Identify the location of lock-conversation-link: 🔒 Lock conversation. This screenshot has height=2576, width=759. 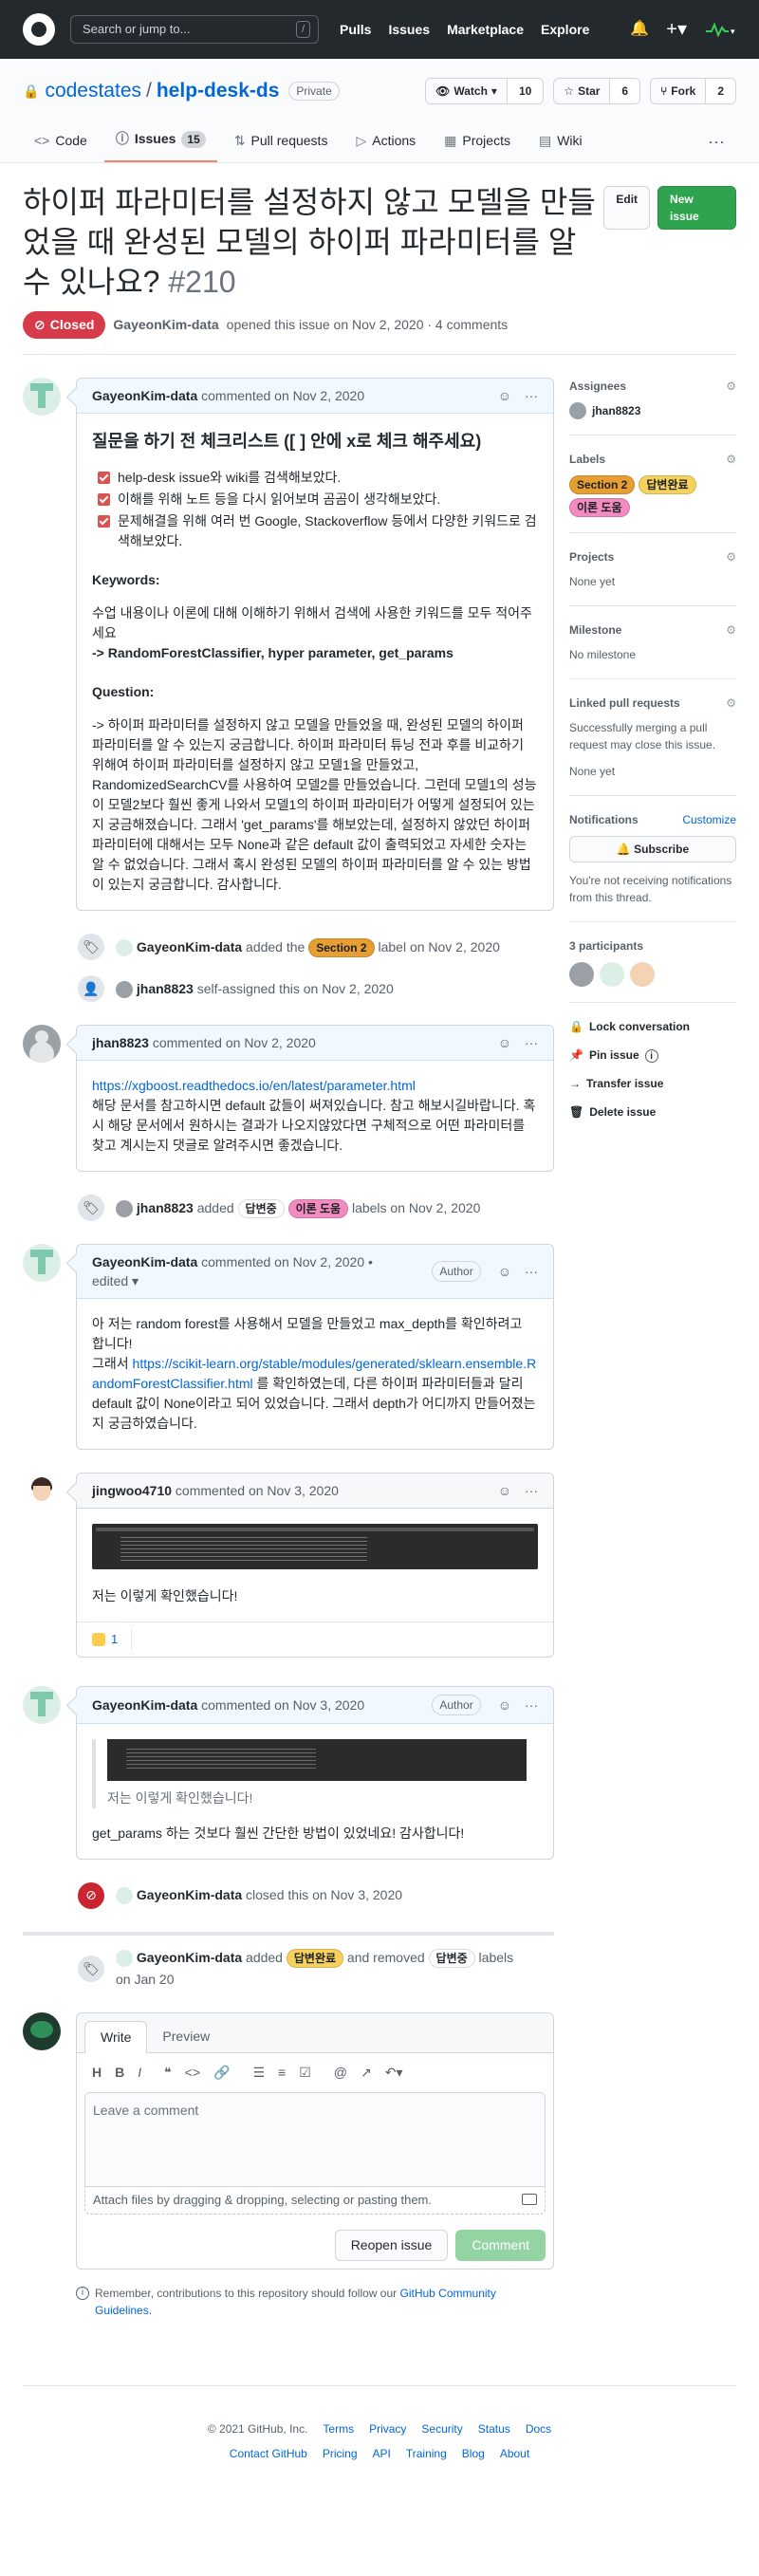
(653, 1026).